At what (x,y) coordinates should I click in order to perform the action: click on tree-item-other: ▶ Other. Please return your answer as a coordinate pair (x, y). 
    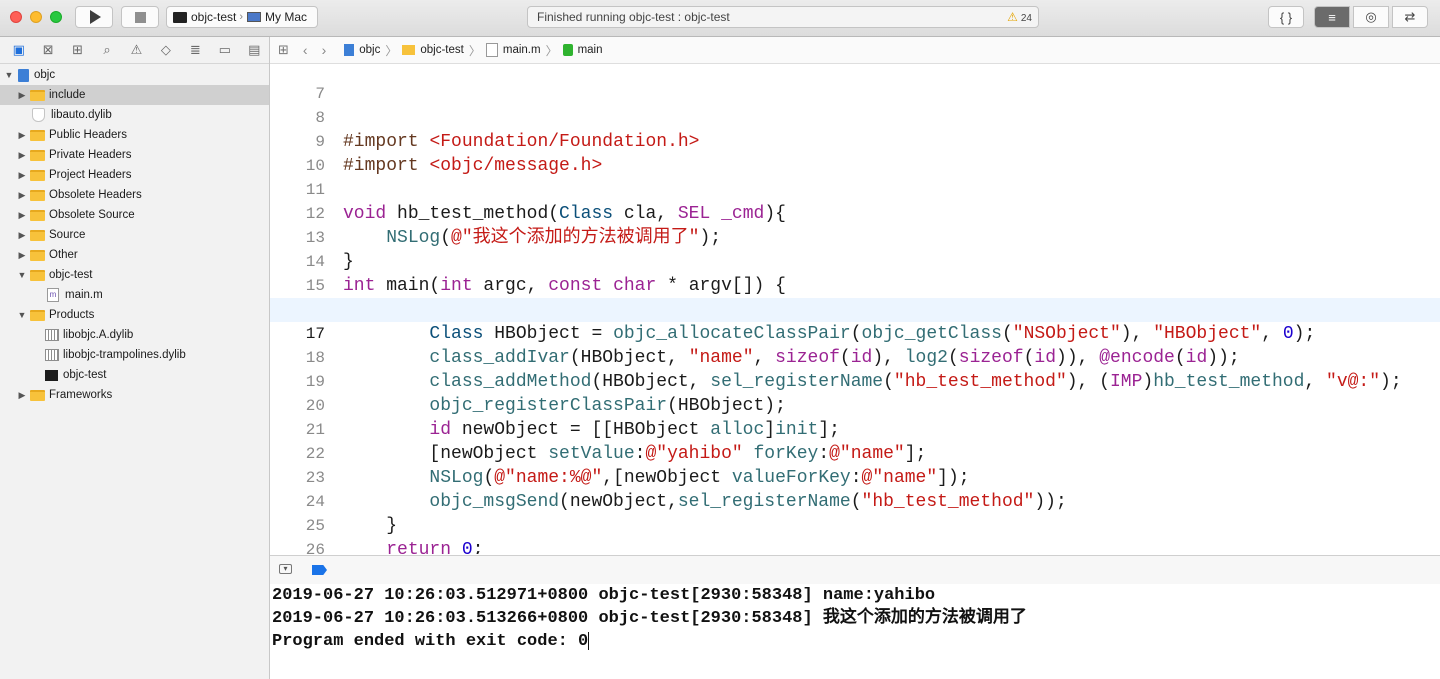
    Looking at the image, I should click on (134, 255).